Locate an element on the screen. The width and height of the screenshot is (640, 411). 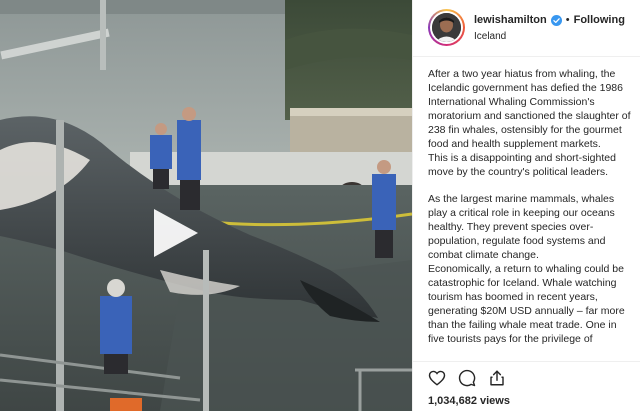
play-button is located at coordinates (176, 233).